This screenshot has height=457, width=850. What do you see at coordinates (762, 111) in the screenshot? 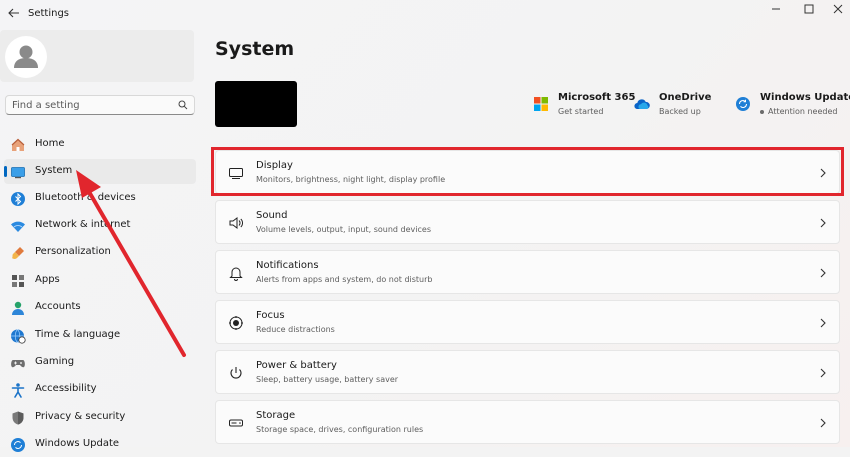
I see `attention-dot` at bounding box center [762, 111].